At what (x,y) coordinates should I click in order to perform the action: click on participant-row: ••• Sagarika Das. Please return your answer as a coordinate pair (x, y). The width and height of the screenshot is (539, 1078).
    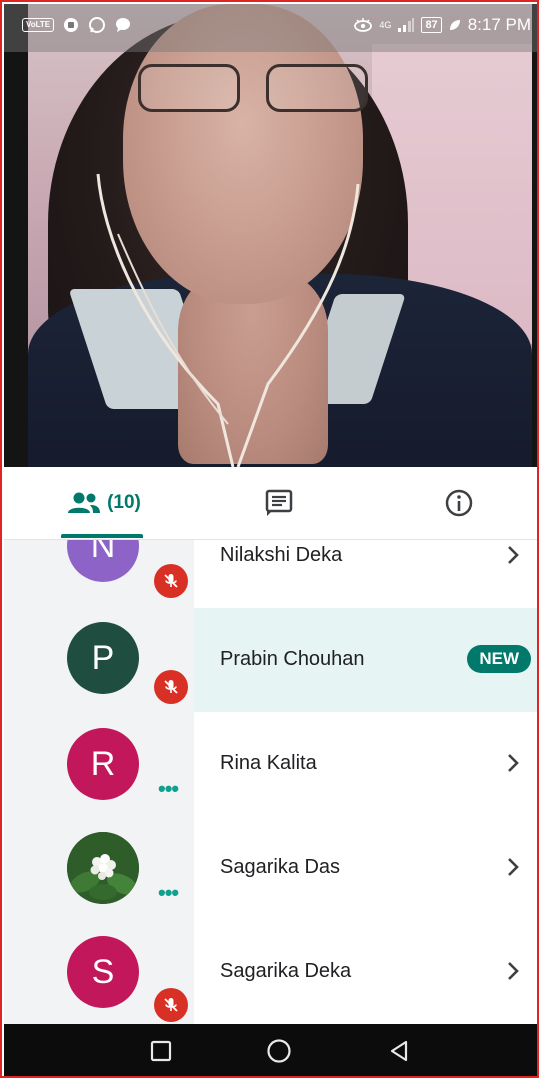
    Looking at the image, I should click on (270, 868).